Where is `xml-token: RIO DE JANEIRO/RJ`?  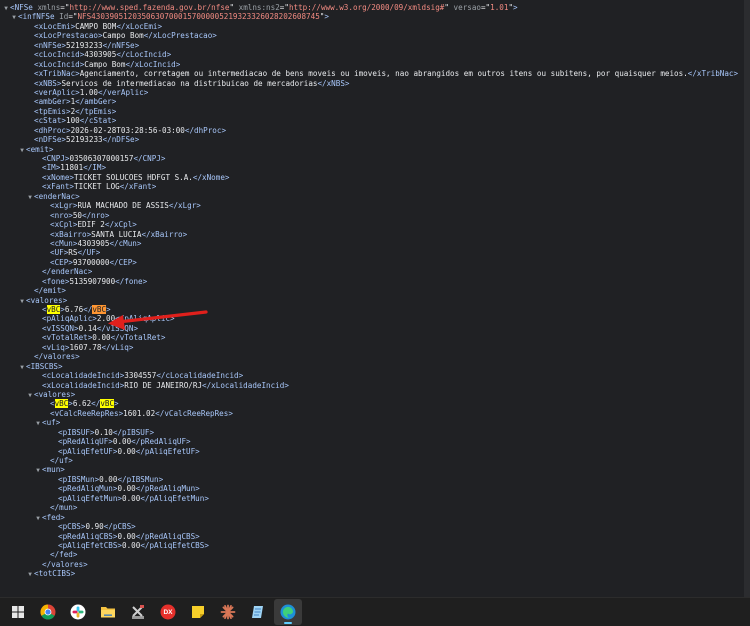
xml-token: RIO DE JANEIRO/RJ is located at coordinates (163, 385).